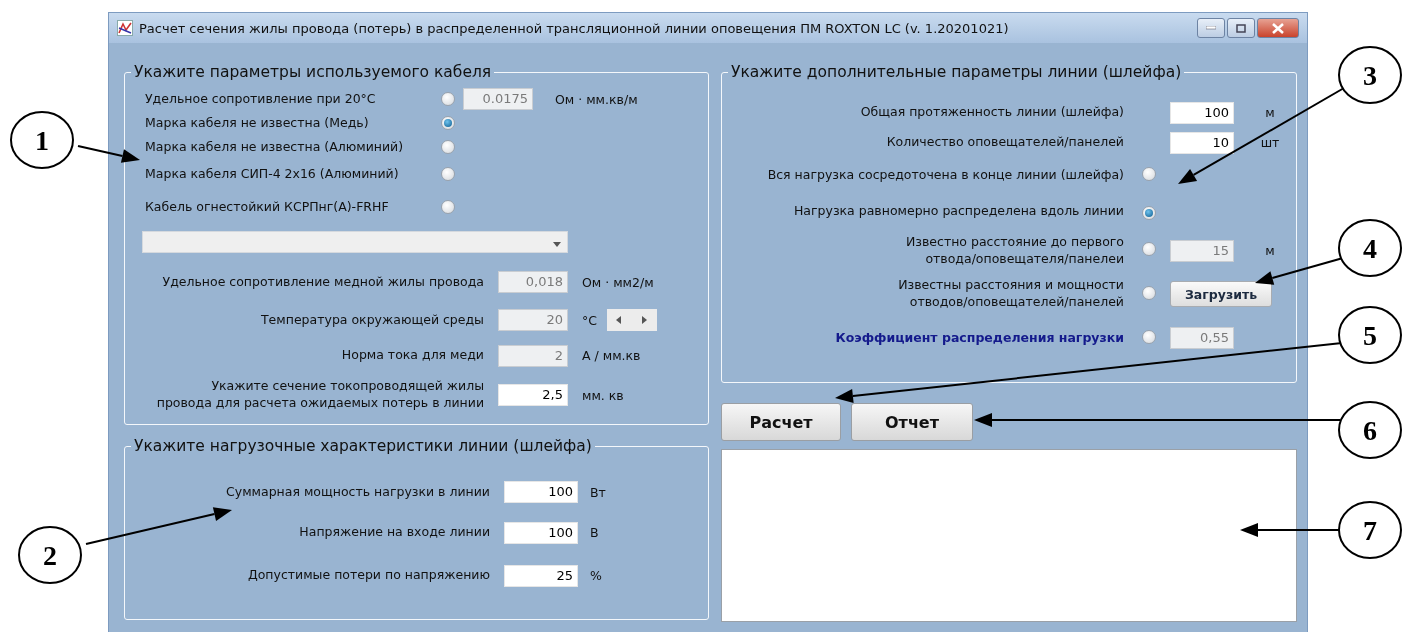 The width and height of the screenshot is (1402, 632). What do you see at coordinates (945, 175) in the screenshot?
I see `option-label: Вся нагрузка сосредоточена в конце линии (шлейфа)` at bounding box center [945, 175].